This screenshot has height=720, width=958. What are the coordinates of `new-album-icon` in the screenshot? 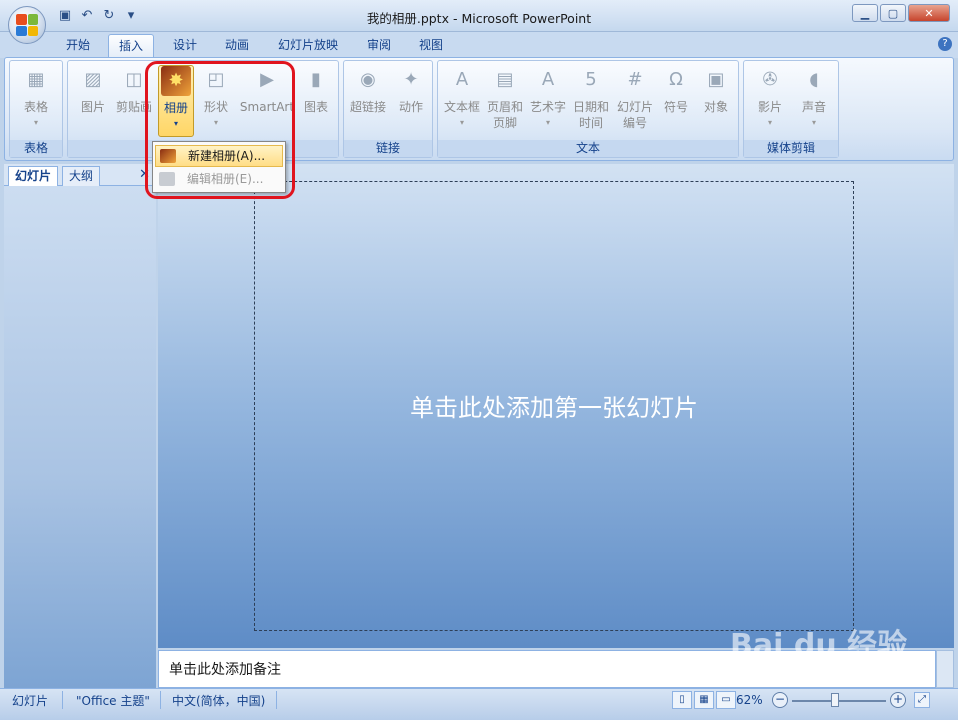 It's located at (168, 156).